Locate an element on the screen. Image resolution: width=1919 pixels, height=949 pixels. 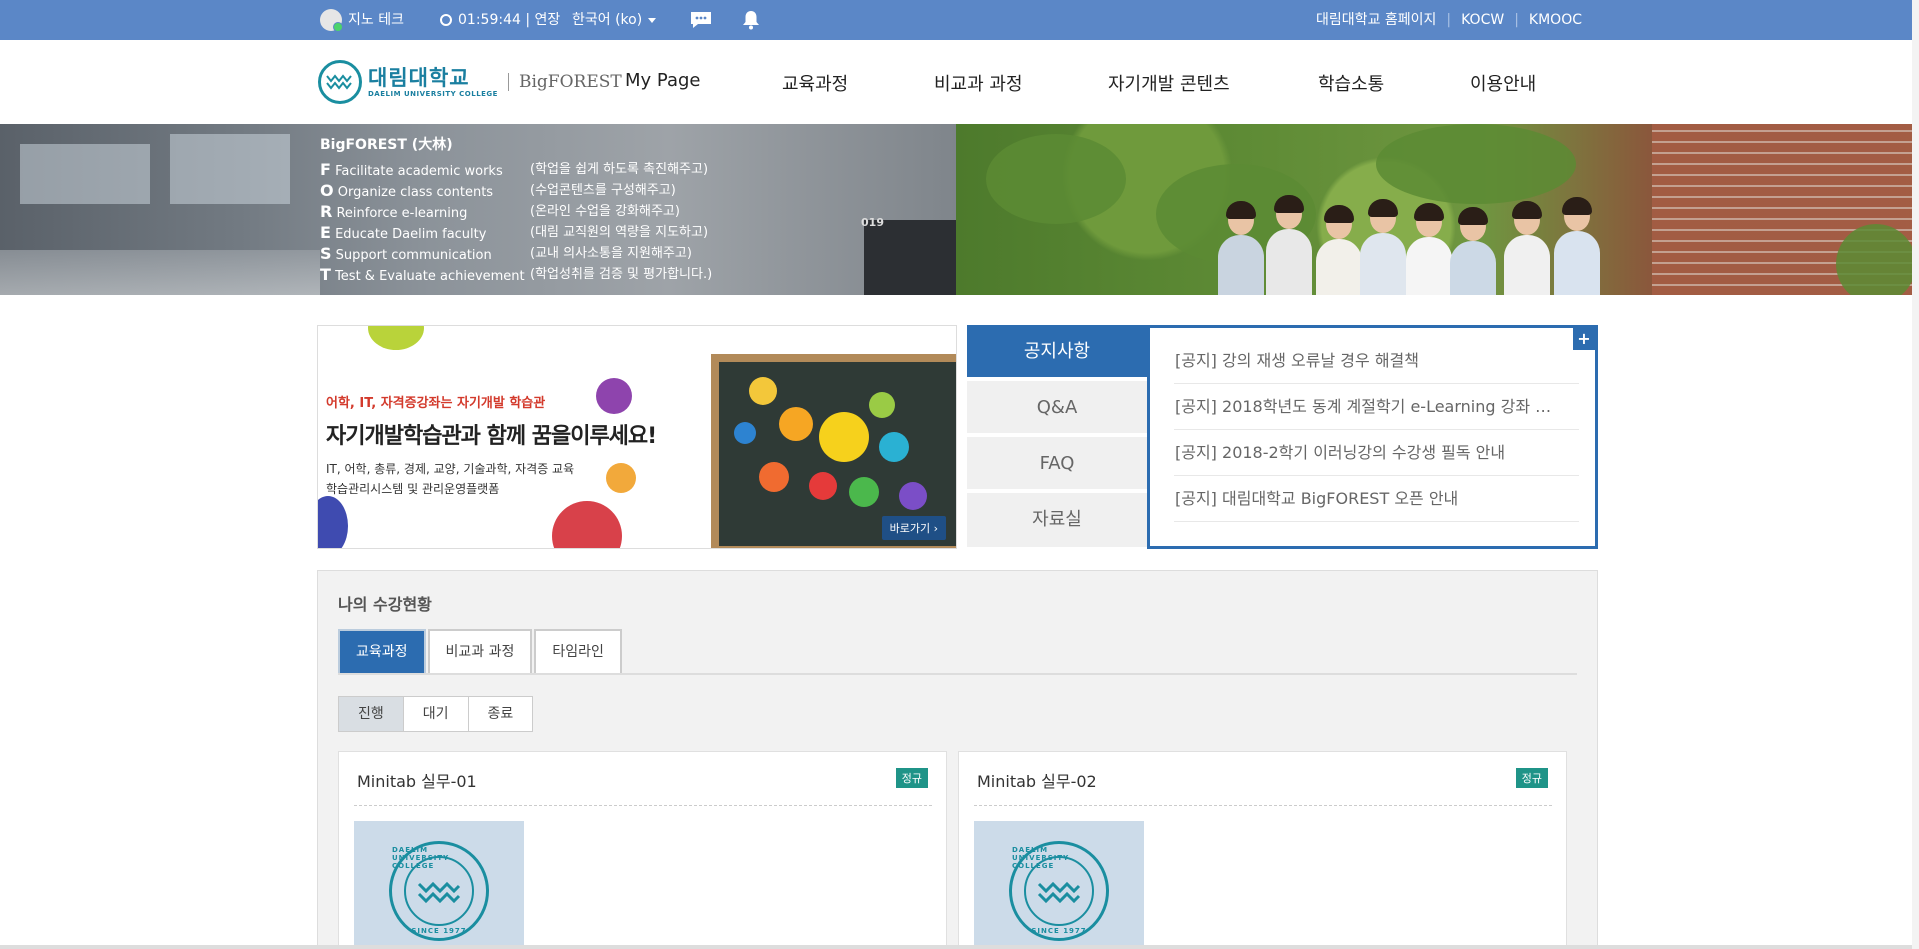
avatar-icon is located at coordinates (331, 20).